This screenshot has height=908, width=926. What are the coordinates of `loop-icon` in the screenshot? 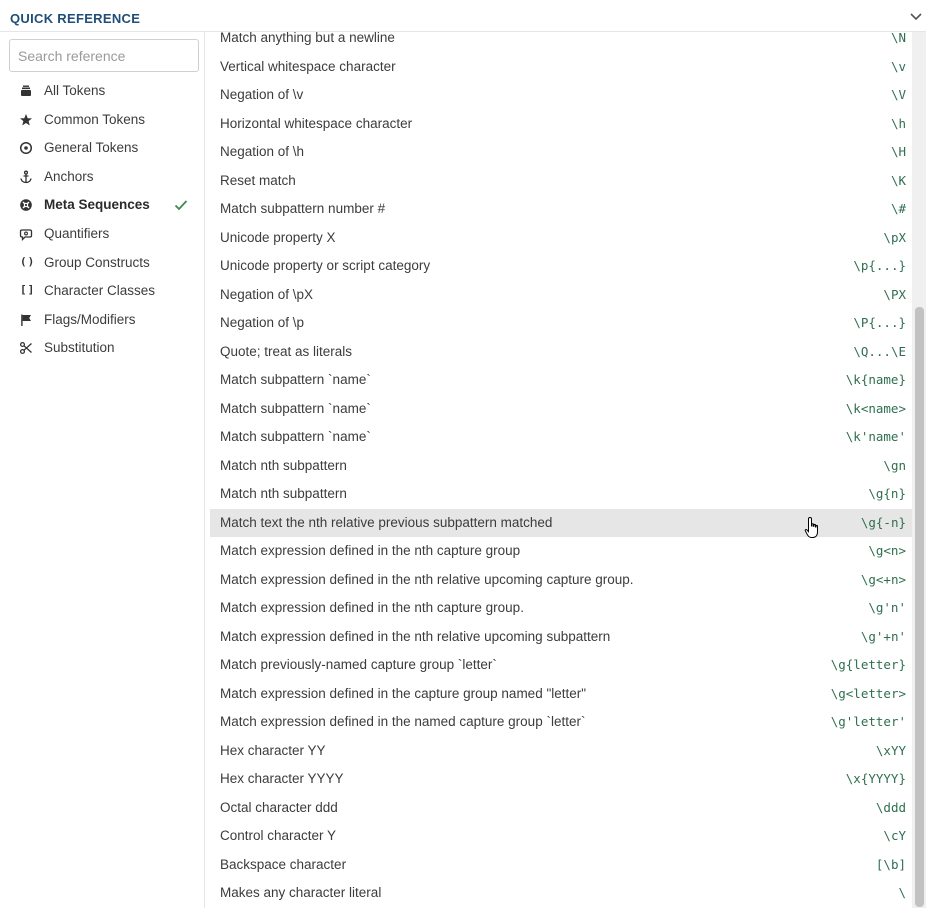 It's located at (26, 234).